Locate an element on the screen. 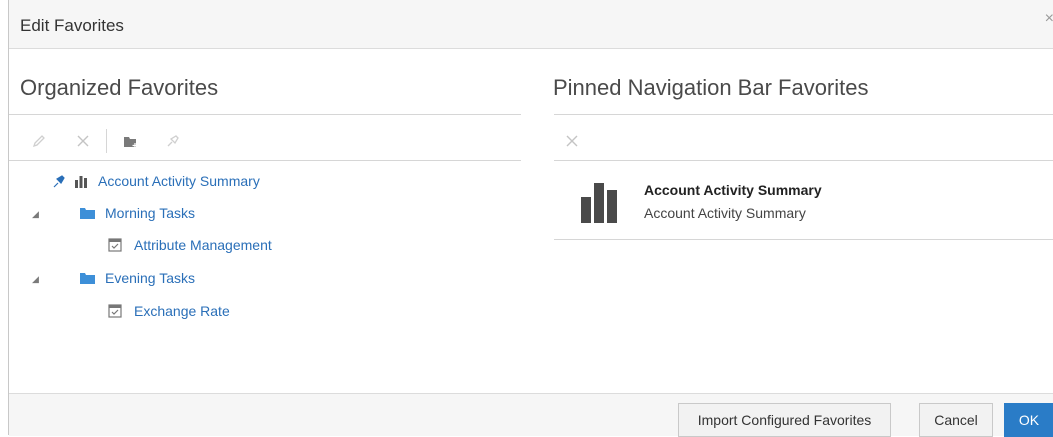  pinned-heading-divider is located at coordinates (803, 114).